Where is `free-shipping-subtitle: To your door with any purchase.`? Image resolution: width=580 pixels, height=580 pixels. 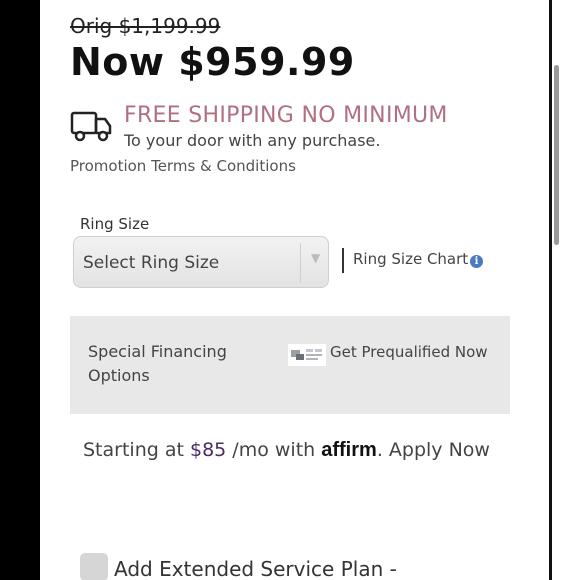
free-shipping-subtitle: To your door with any purchase. is located at coordinates (252, 140).